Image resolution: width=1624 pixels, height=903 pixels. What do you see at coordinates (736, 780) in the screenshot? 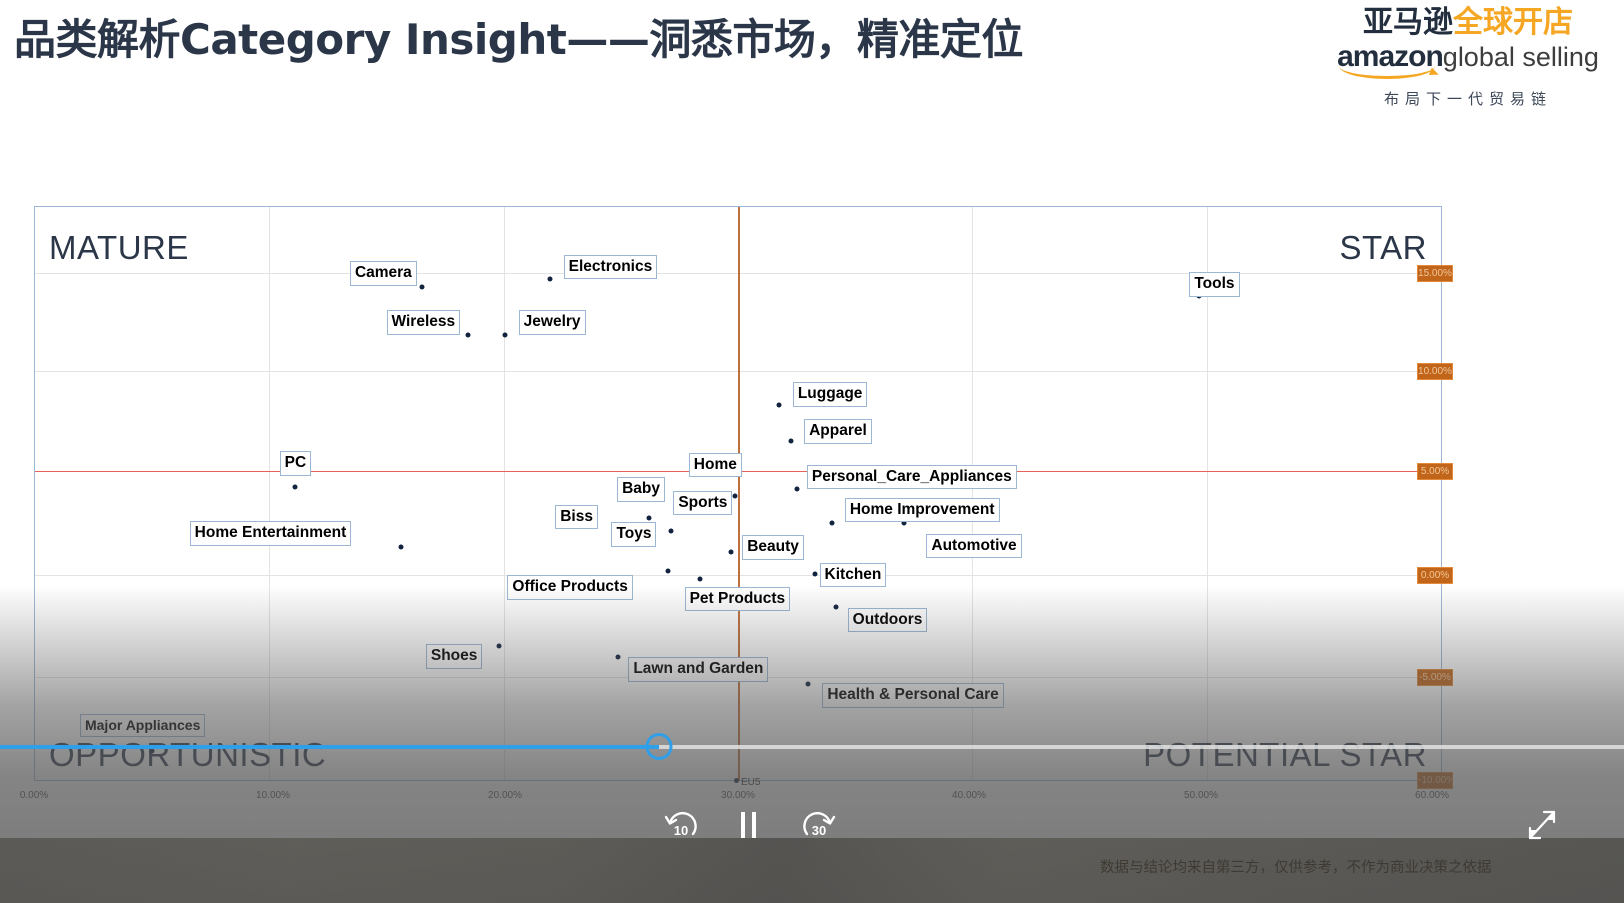
I see `eu5-marker-dot` at bounding box center [736, 780].